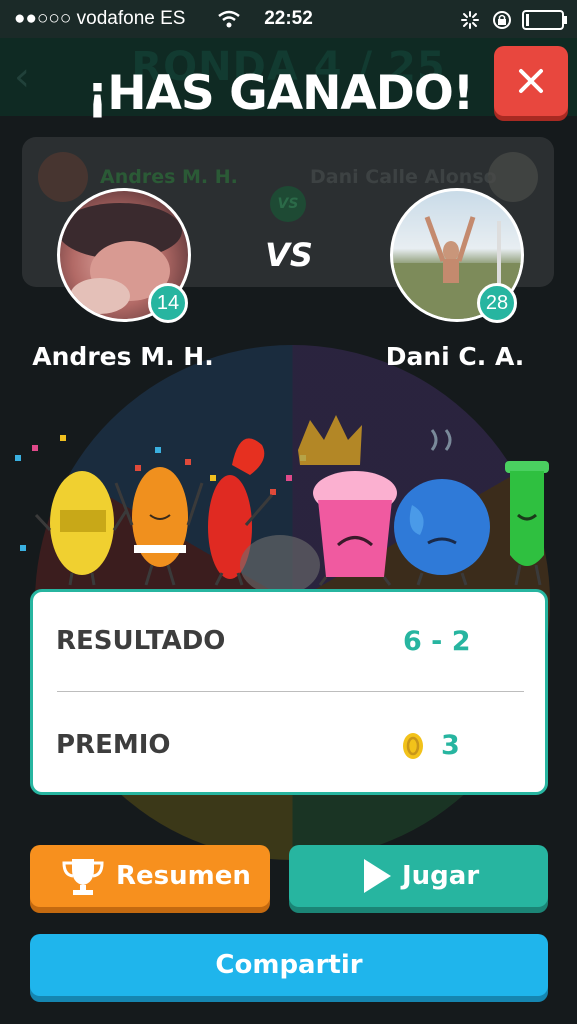 The width and height of the screenshot is (577, 1024). Describe the element at coordinates (81, 528) in the screenshot. I see `knight-character` at that location.